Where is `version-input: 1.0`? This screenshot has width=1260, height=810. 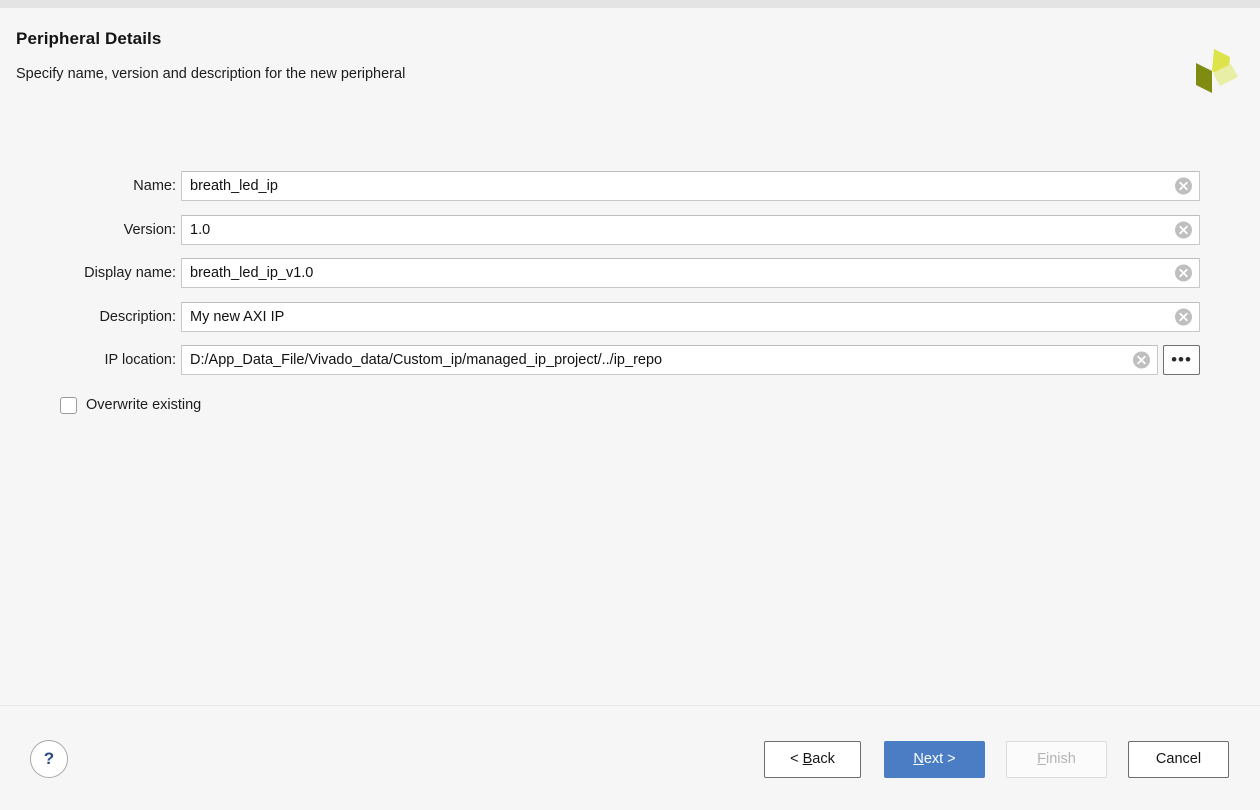 version-input: 1.0 is located at coordinates (690, 229).